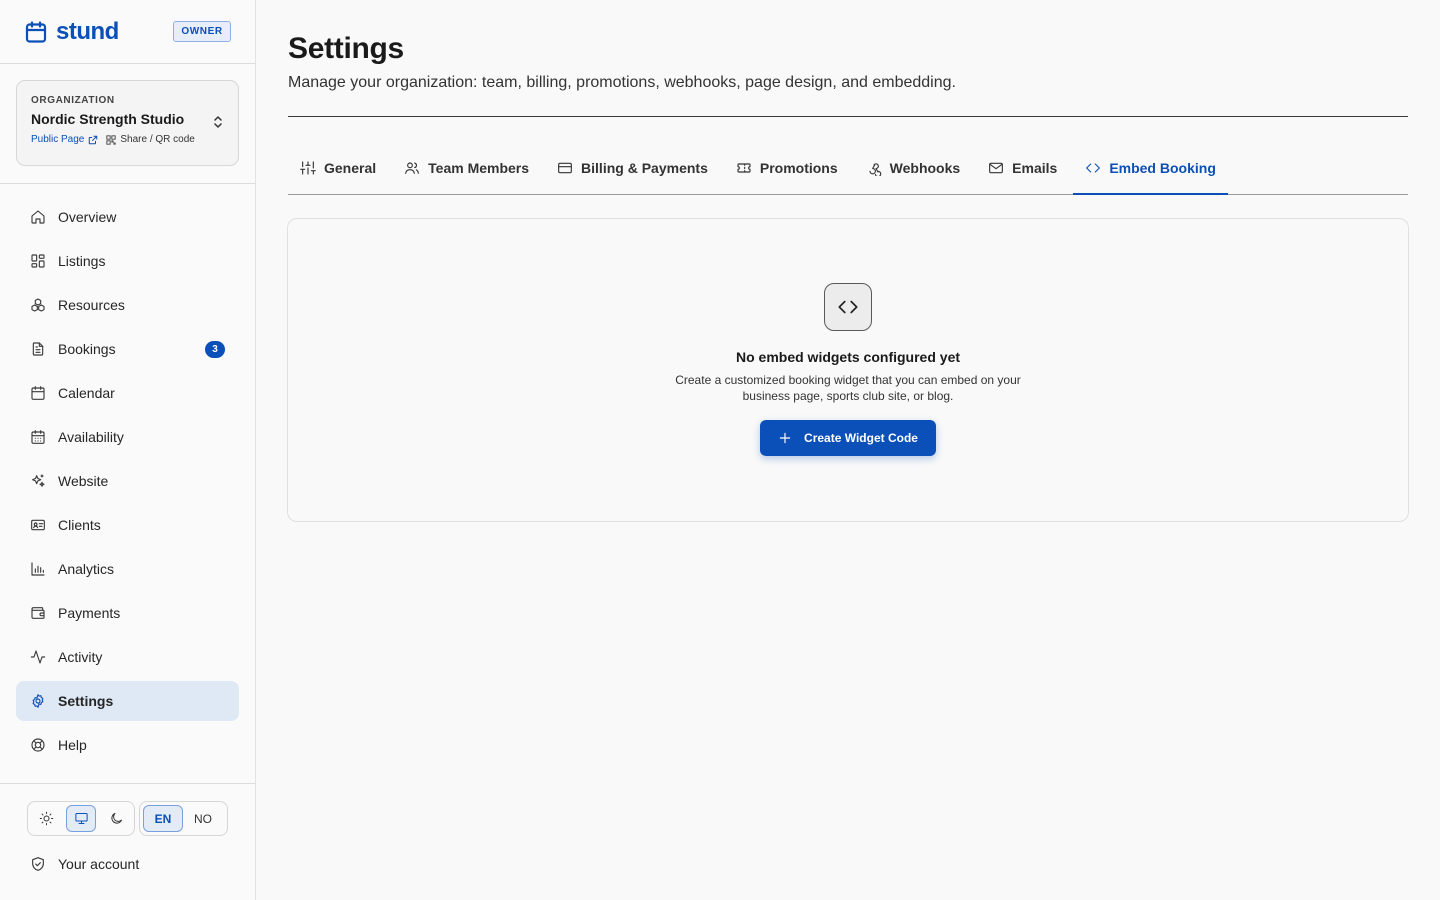 This screenshot has width=1440, height=900. I want to click on sidebar-item-bookings: Bookings 3, so click(127, 349).